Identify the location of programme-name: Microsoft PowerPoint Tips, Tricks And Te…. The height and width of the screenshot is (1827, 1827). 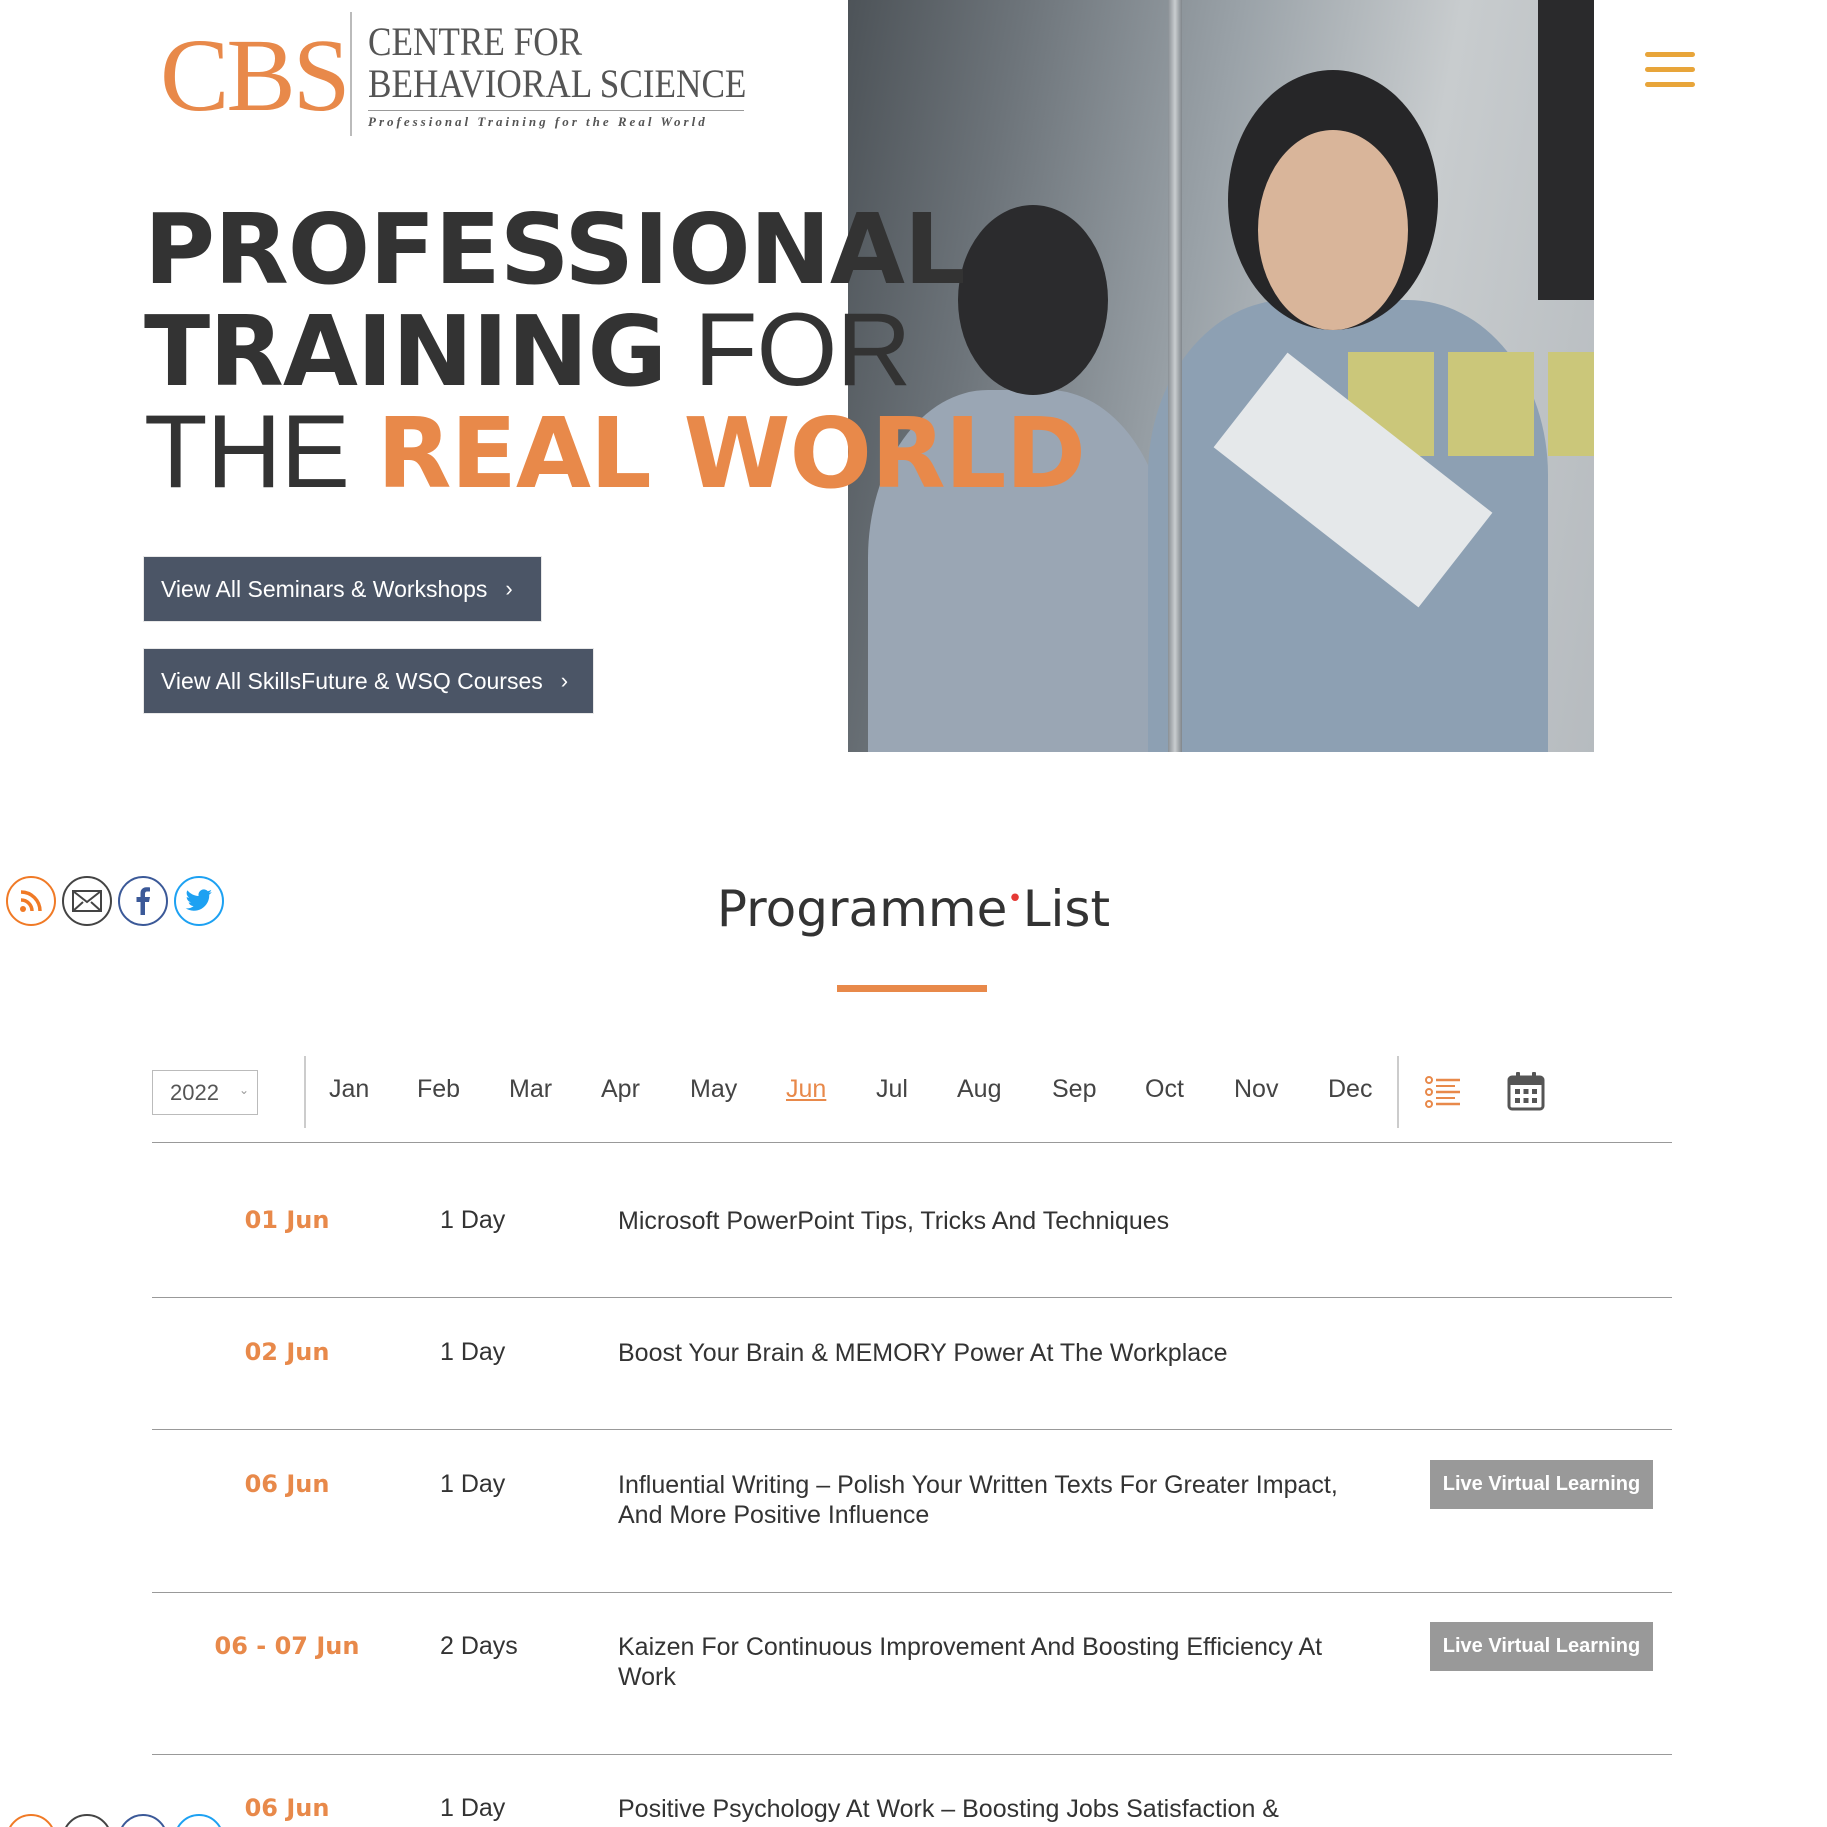
(998, 1221).